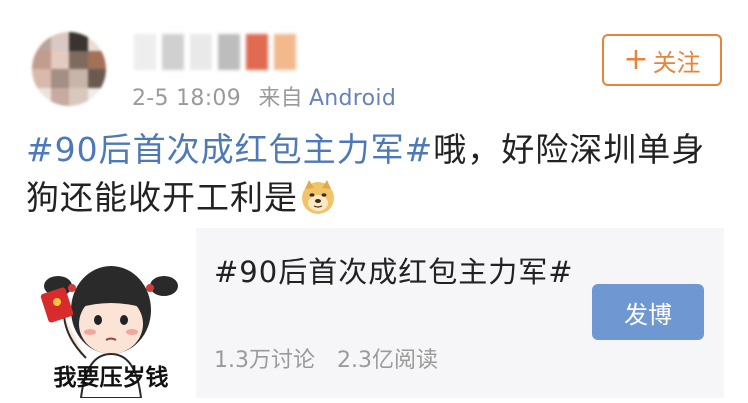 Image resolution: width=748 pixels, height=403 pixels. Describe the element at coordinates (387, 360) in the screenshot. I see `topic-reads: 2.3亿阅读` at that location.